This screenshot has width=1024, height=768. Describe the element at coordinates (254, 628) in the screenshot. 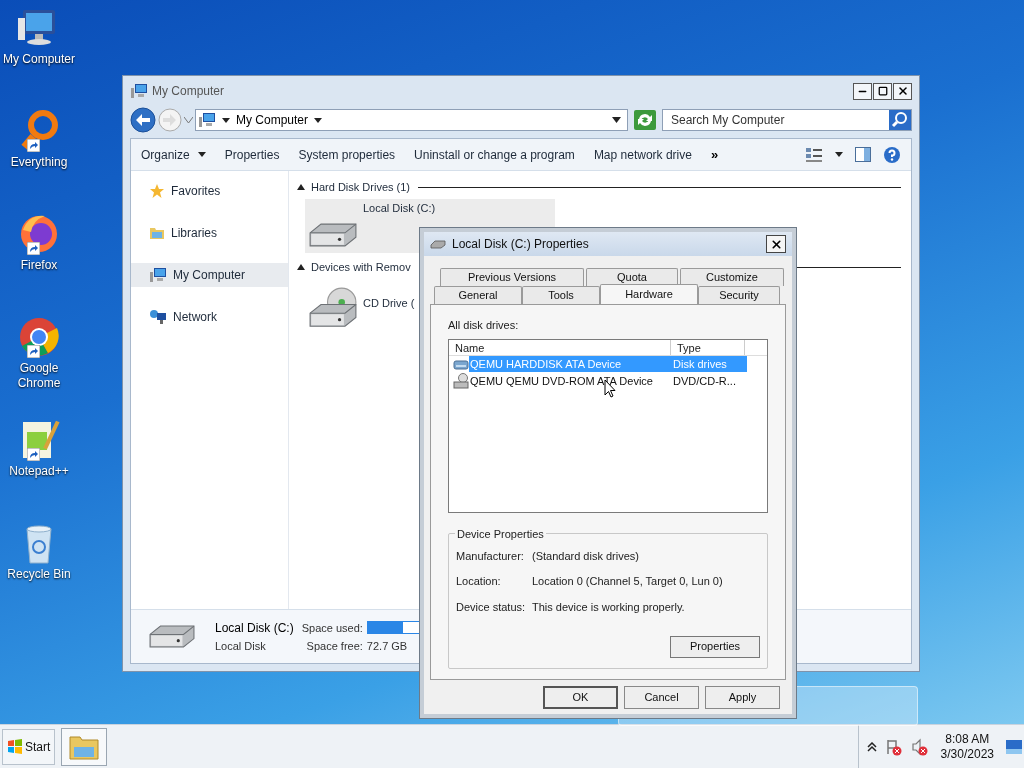

I see `details-name: Local Disk (C:)` at that location.